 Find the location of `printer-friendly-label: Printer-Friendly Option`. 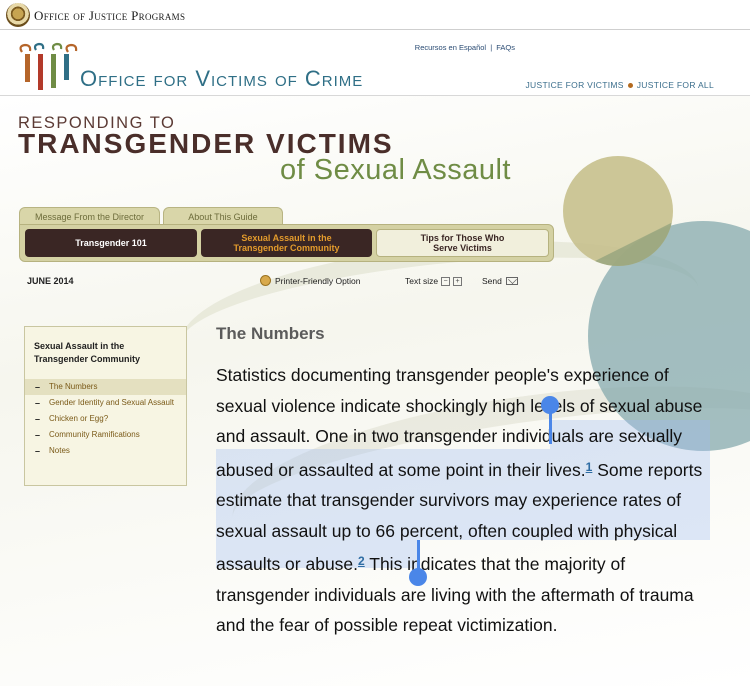

printer-friendly-label: Printer-Friendly Option is located at coordinates (318, 280).